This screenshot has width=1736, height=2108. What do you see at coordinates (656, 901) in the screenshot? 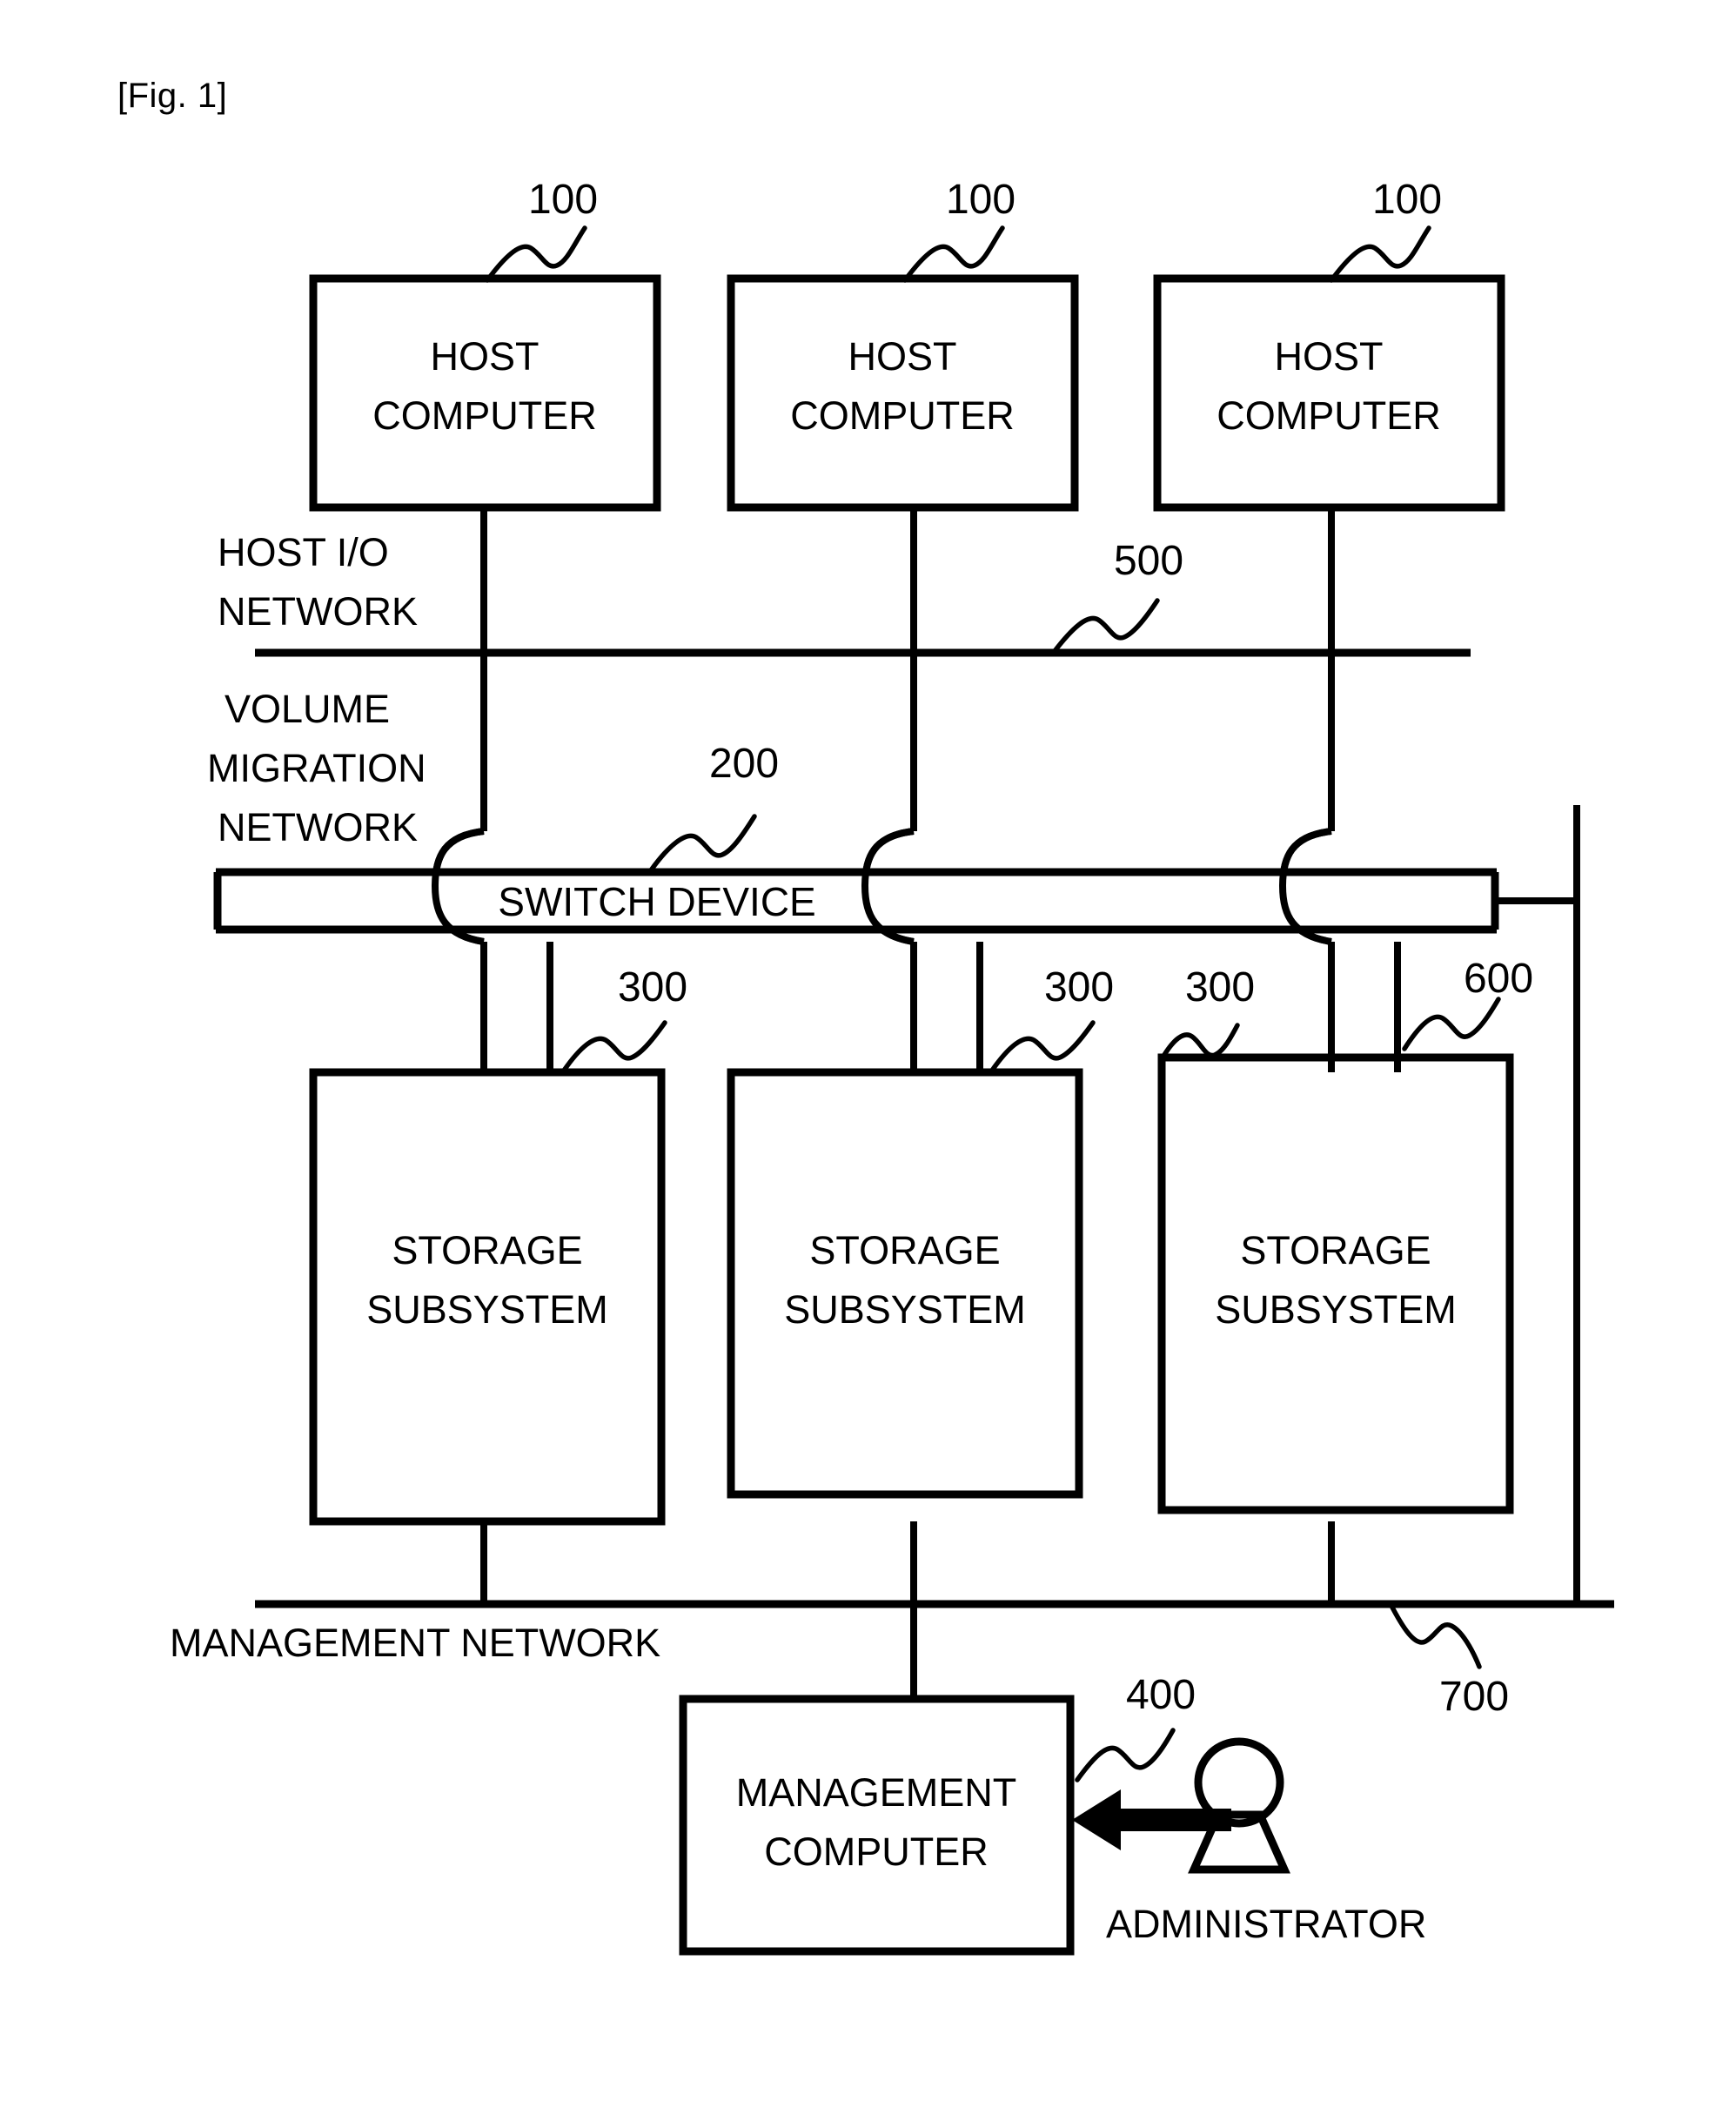
I see `switch-device-label: SWITCH DEVICE` at bounding box center [656, 901].